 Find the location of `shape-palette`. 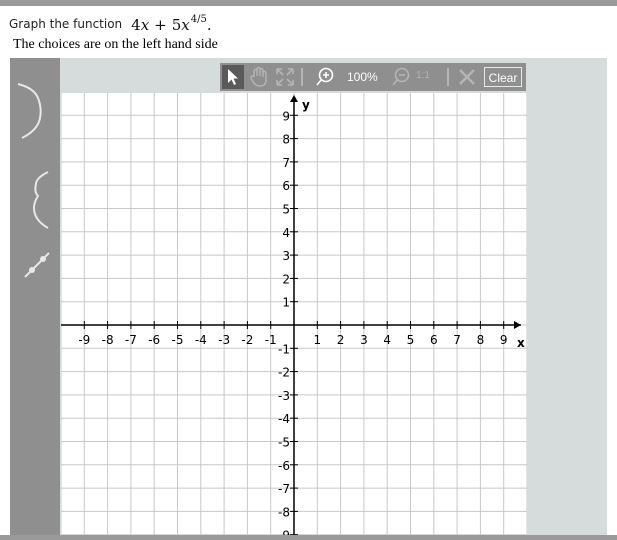

shape-palette is located at coordinates (35, 296).